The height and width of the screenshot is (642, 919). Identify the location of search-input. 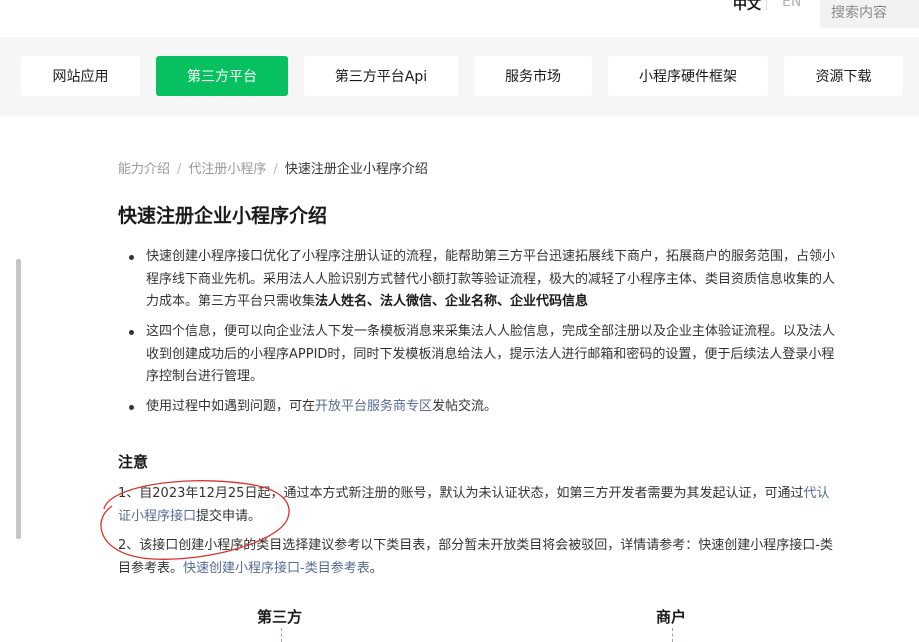
(869, 14).